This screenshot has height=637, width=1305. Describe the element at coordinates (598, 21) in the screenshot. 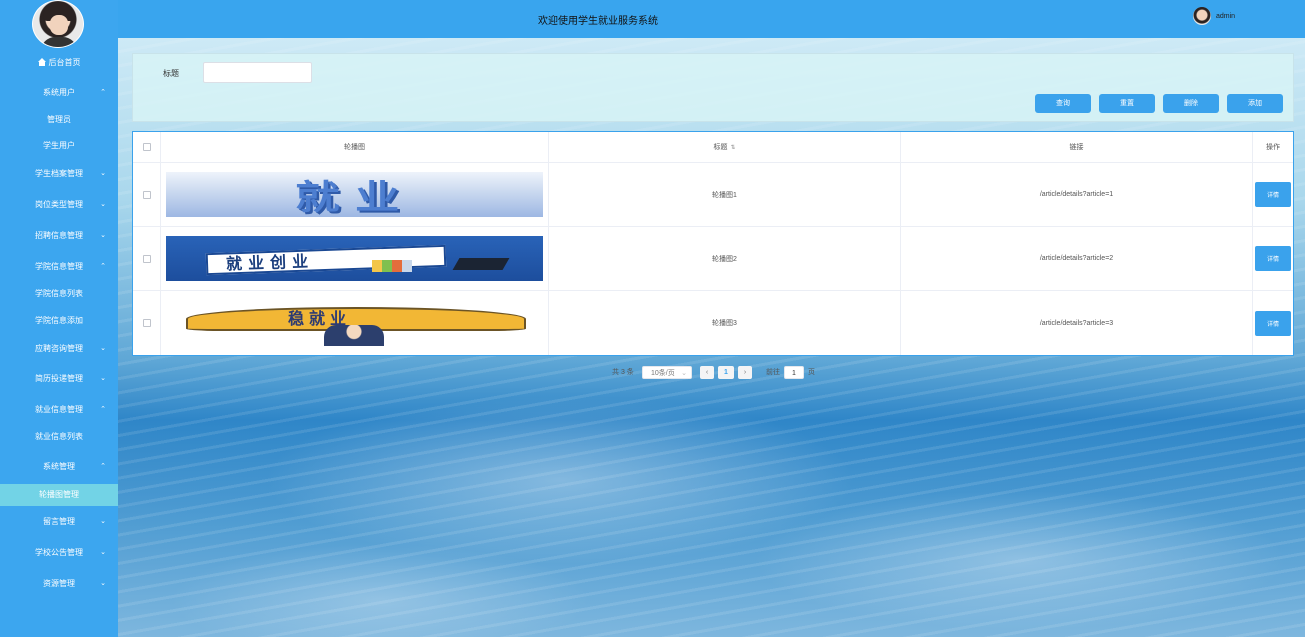

I see `page-title: 欢迎使用学生就业服务系统` at that location.